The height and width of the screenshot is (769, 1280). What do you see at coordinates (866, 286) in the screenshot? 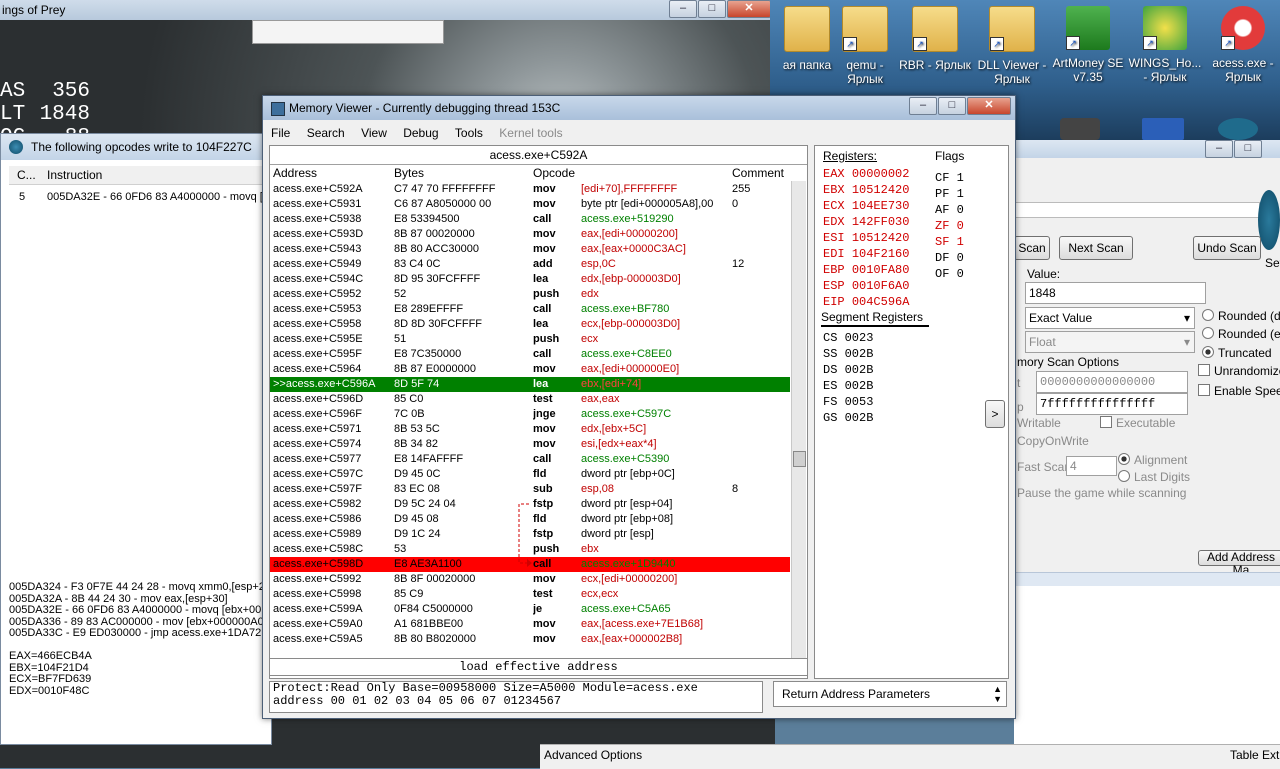
I see `register-esp: ESP 0010F6A0` at bounding box center [866, 286].